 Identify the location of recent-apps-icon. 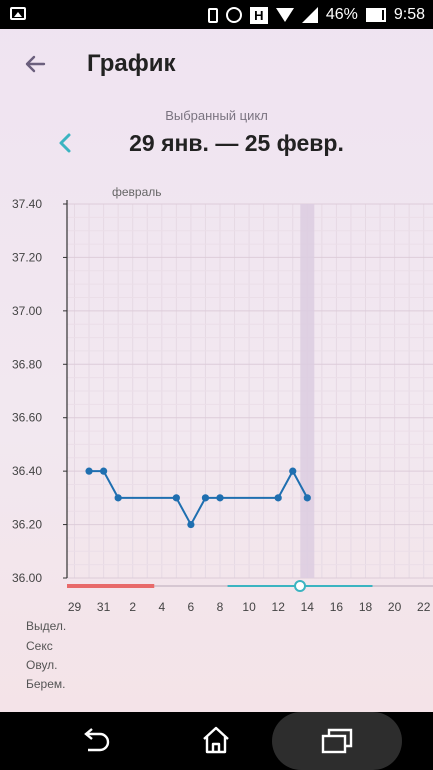
(337, 741).